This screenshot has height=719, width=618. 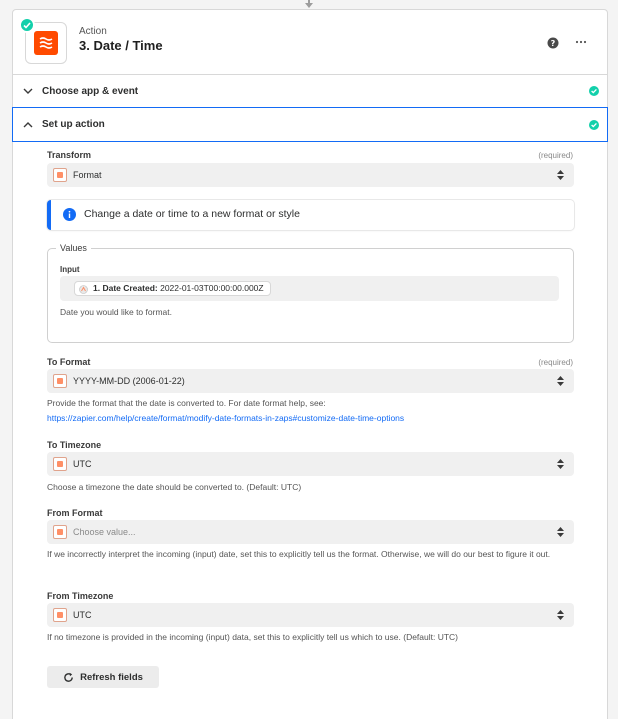 I want to click on step-title: 3. Date / Time, so click(x=121, y=45).